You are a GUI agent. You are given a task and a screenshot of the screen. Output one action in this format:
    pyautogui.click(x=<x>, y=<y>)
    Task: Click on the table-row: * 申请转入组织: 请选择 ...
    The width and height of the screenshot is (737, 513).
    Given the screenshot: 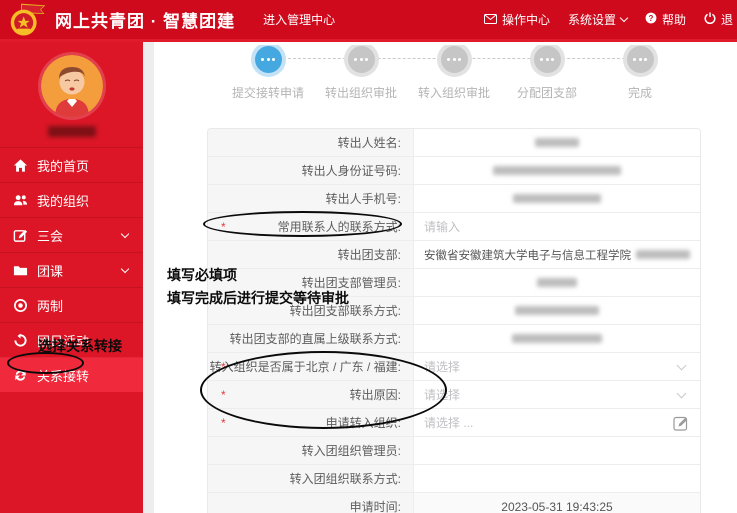 What is the action you would take?
    pyautogui.click(x=454, y=423)
    